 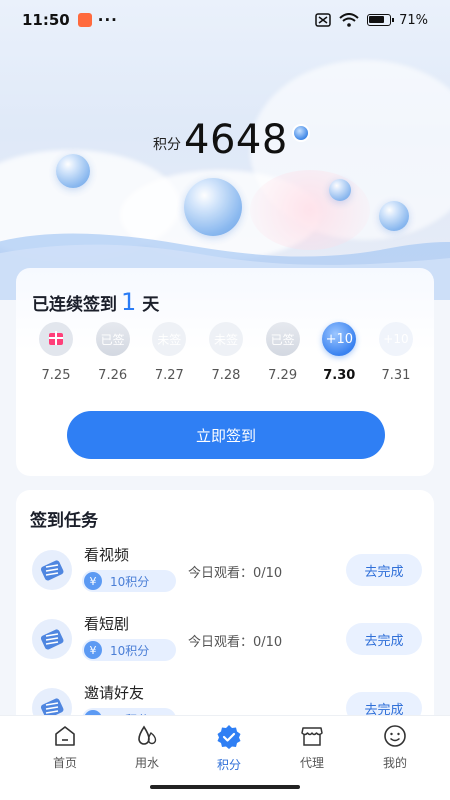 I want to click on smiley-icon, so click(x=395, y=736).